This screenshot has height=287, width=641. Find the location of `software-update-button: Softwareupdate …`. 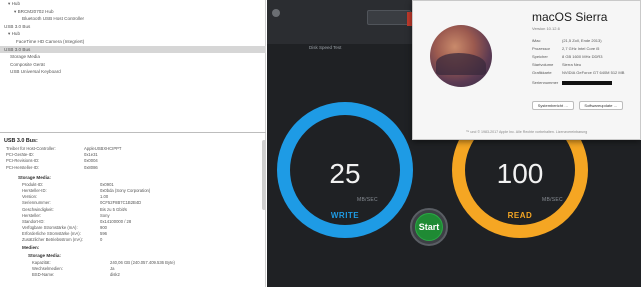

software-update-button: Softwareupdate … is located at coordinates (601, 105).